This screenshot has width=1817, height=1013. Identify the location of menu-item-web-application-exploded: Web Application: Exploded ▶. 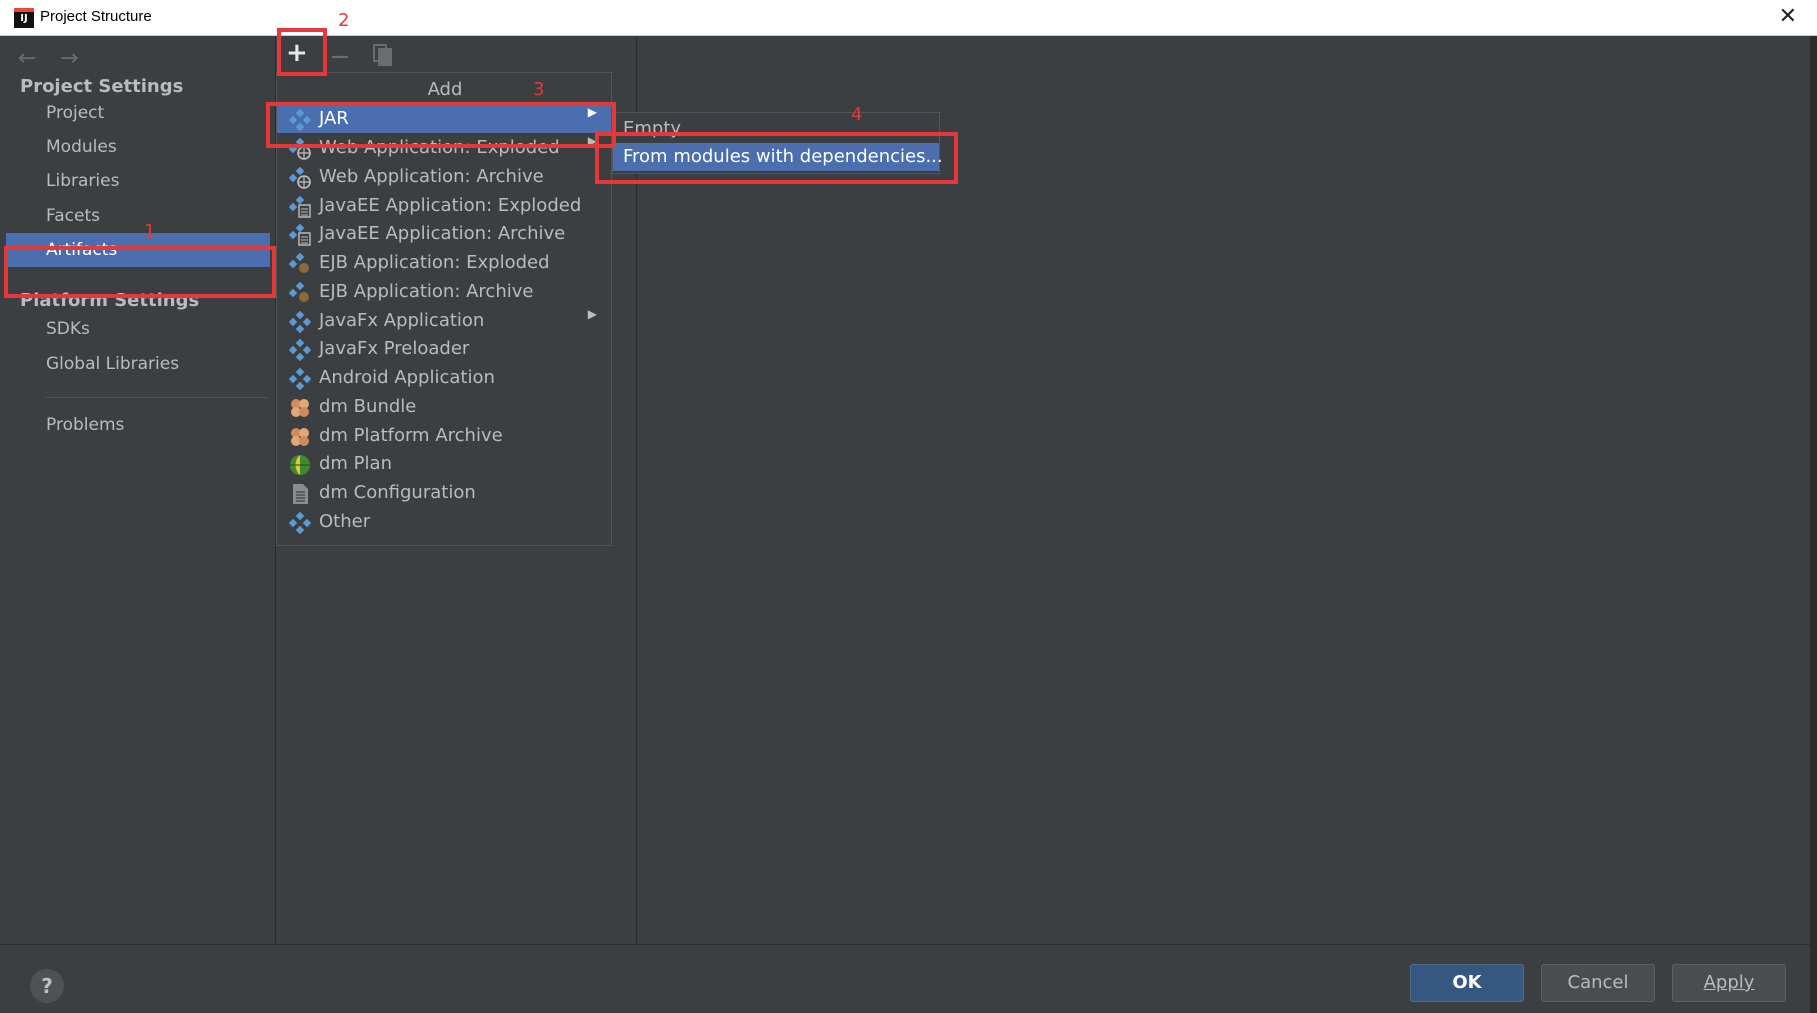
(444, 148).